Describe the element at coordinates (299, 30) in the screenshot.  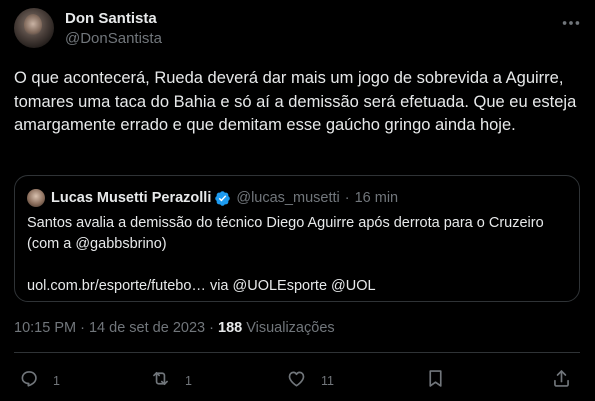
I see `tweet-header: Don Santista @DonSantista` at that location.